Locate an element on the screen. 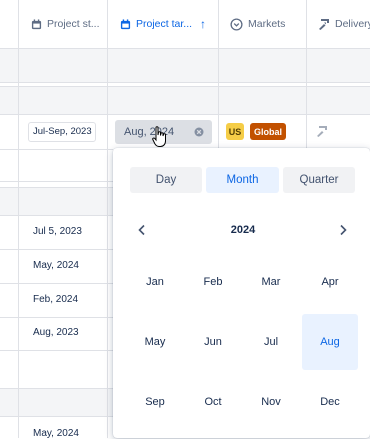 Image resolution: width=370 pixels, height=439 pixels. year-label: 2024 is located at coordinates (243, 230).